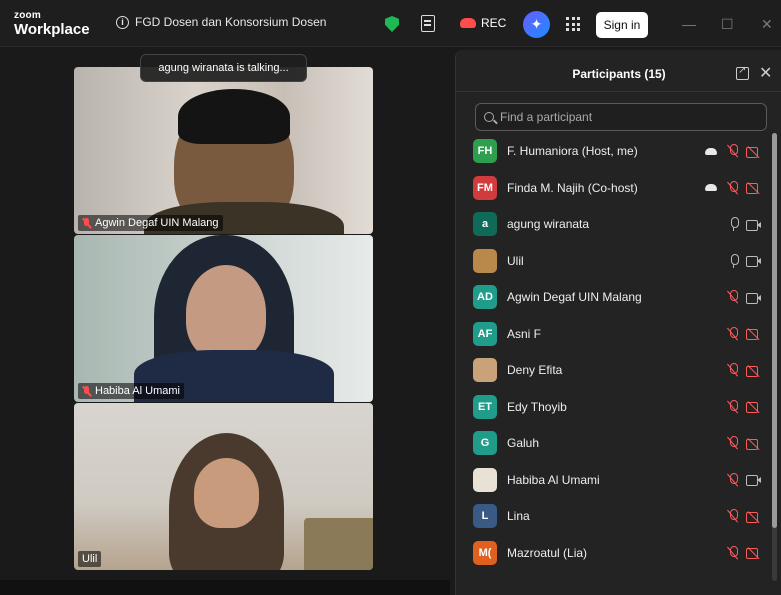  What do you see at coordinates (485, 333) in the screenshot?
I see `participant-avatar: AF` at bounding box center [485, 333].